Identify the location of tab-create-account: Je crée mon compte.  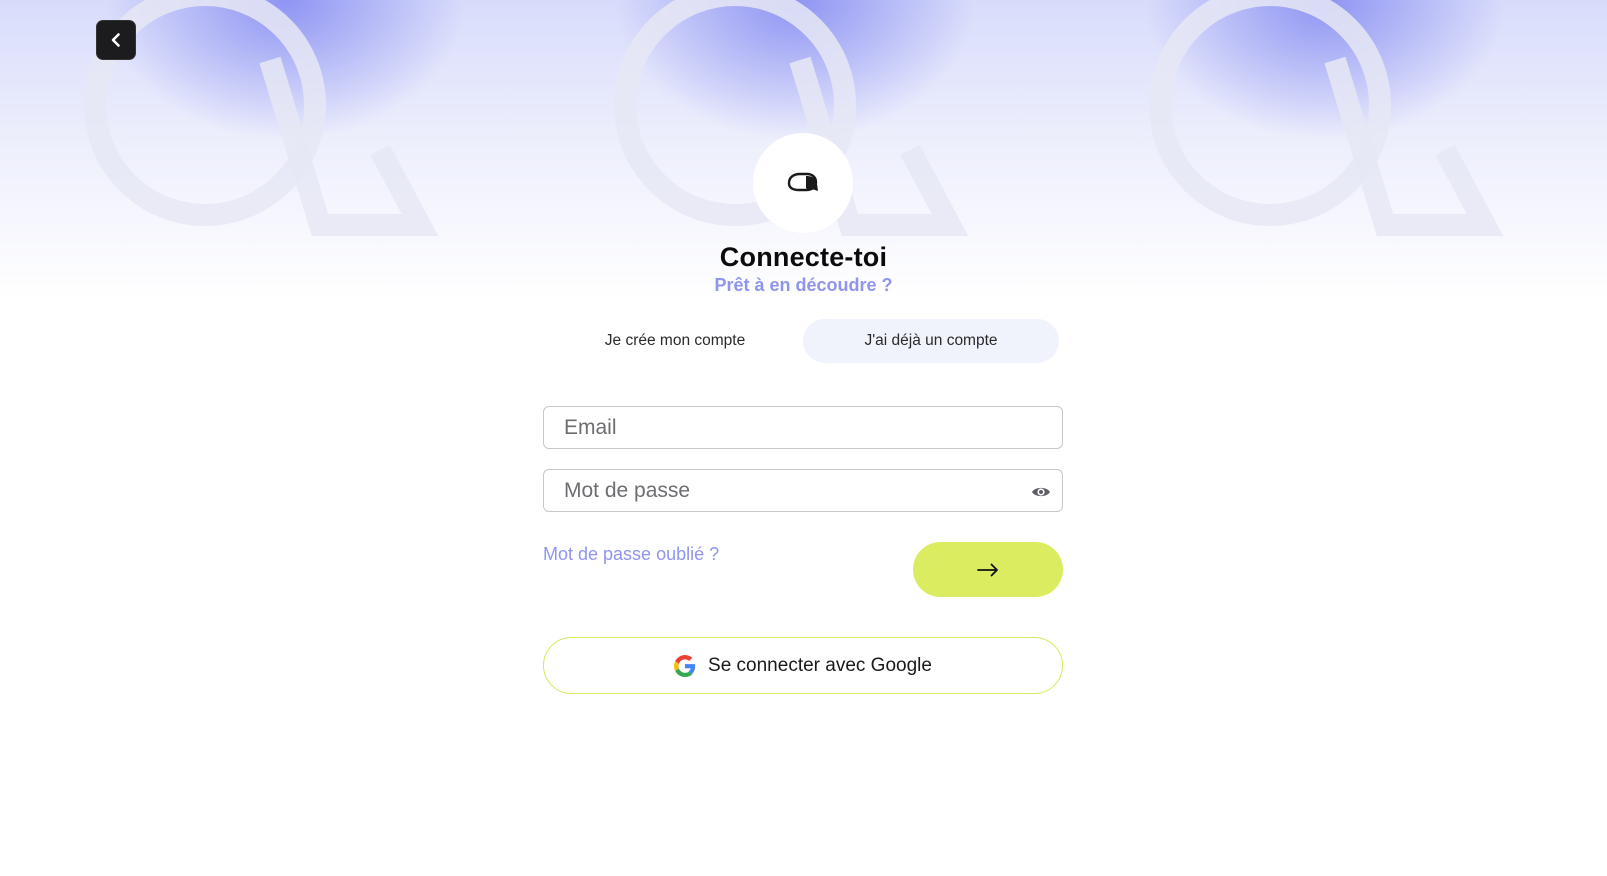
(675, 341).